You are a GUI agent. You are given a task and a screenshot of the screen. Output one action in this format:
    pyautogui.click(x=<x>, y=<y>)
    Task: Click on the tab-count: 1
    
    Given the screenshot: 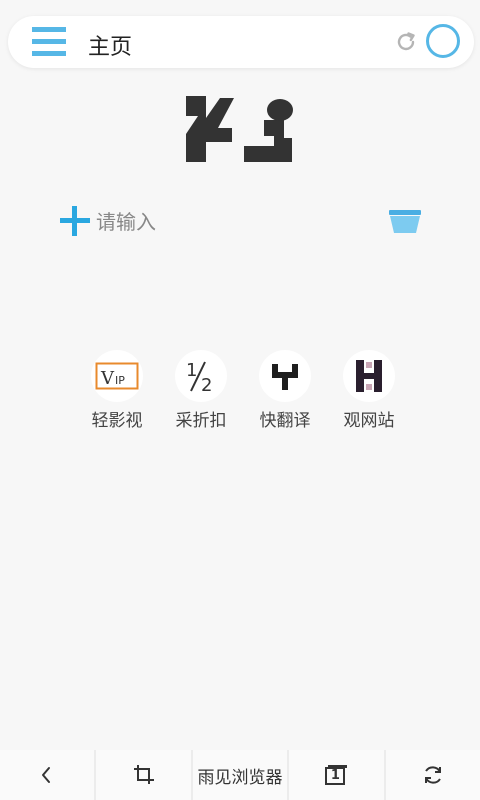 What is the action you would take?
    pyautogui.click(x=335, y=775)
    